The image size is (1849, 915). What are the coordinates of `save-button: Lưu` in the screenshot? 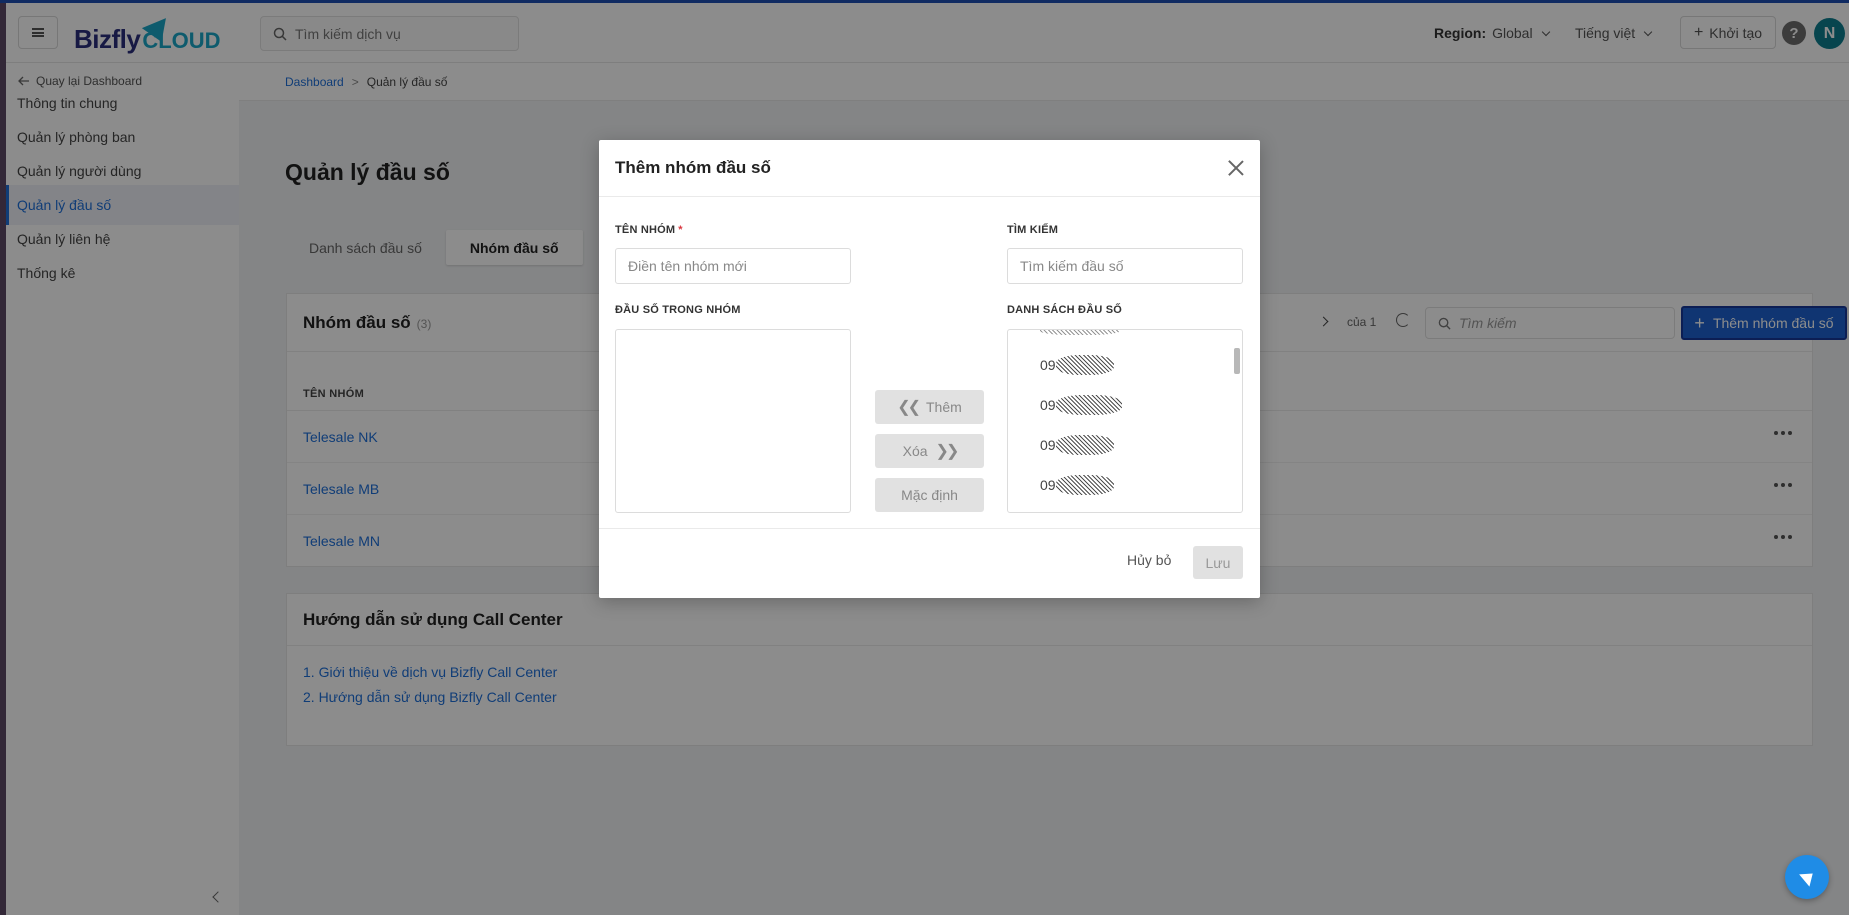 It's located at (1218, 562).